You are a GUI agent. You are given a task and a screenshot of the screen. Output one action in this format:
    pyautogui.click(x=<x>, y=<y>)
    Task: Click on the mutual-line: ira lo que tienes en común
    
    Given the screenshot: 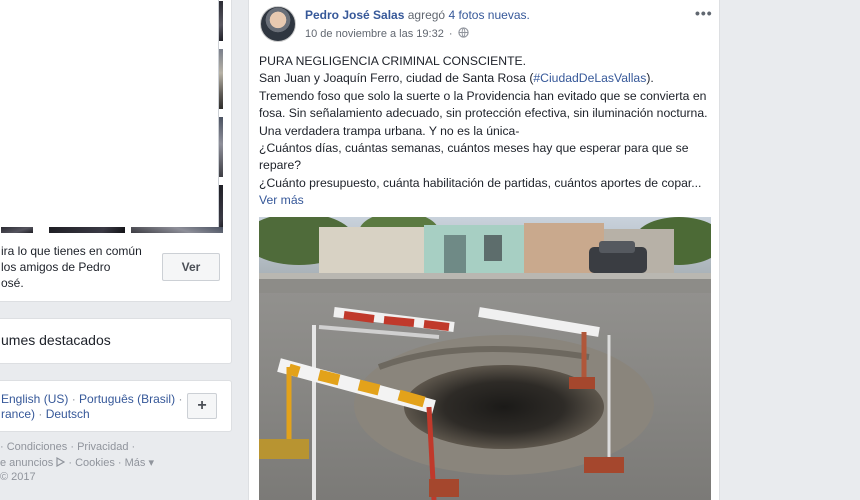 What is the action you would take?
    pyautogui.click(x=71, y=251)
    